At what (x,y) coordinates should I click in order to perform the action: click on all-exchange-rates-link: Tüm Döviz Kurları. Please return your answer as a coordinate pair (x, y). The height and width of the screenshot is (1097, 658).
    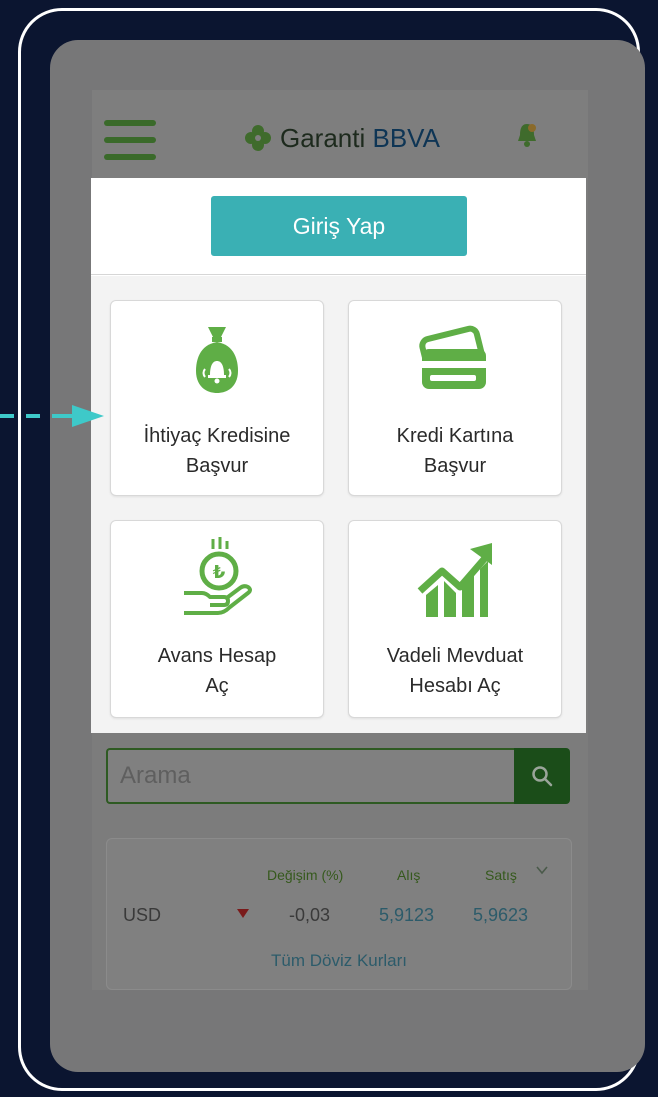
    Looking at the image, I should click on (339, 961).